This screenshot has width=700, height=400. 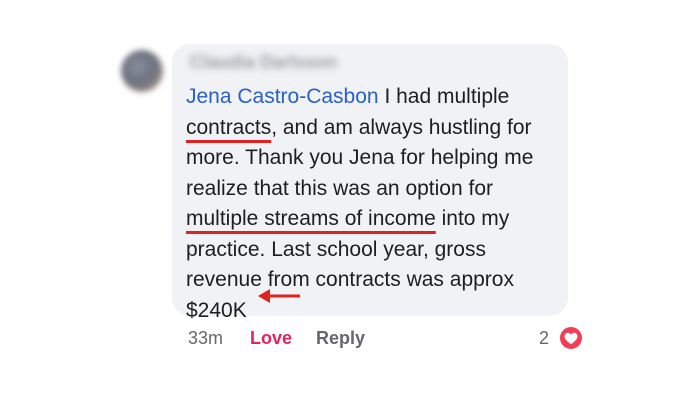 What do you see at coordinates (311, 218) in the screenshot?
I see `highlighted-multiple-streams: multiple streams of income` at bounding box center [311, 218].